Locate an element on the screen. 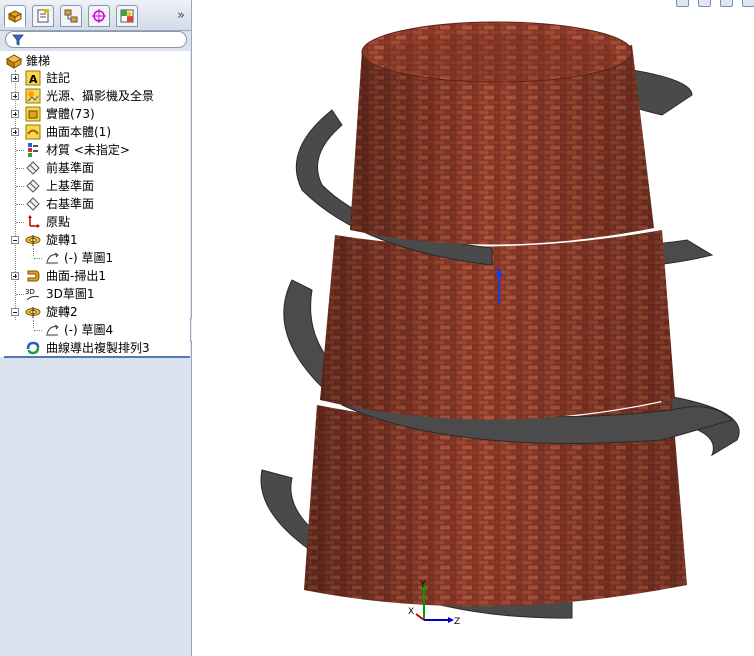 The width and height of the screenshot is (754, 656). tab-dimxpert is located at coordinates (99, 16).